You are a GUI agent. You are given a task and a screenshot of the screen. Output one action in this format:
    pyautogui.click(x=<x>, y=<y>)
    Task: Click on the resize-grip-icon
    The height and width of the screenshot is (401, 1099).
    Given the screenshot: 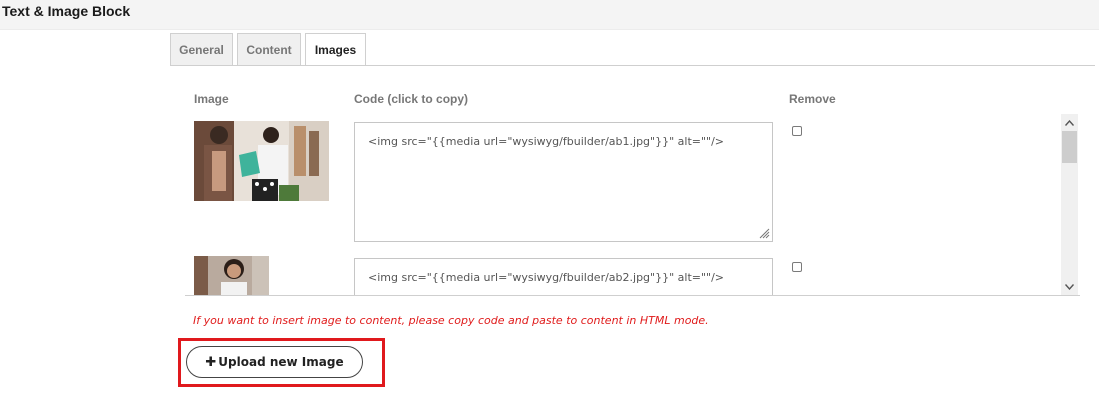 What is the action you would take?
    pyautogui.click(x=764, y=233)
    